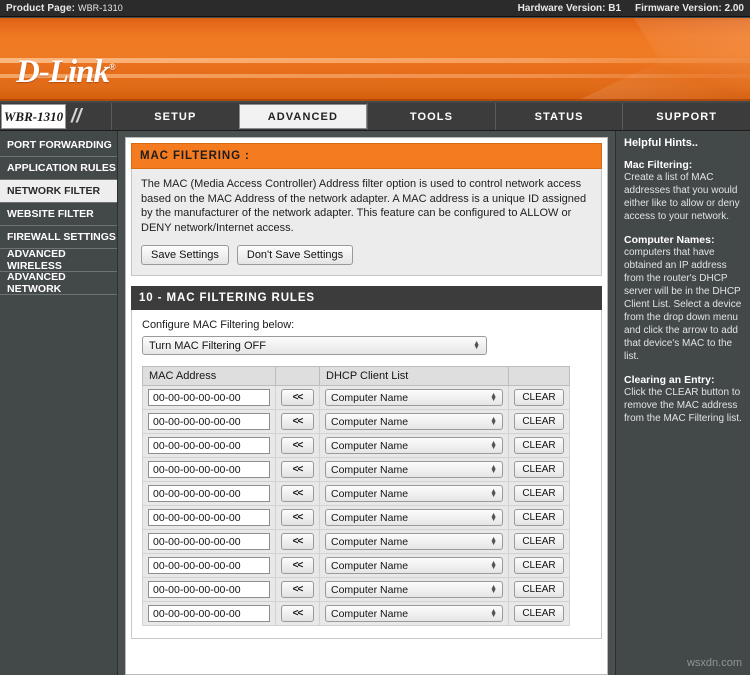 The image size is (750, 675). I want to click on tab-setup: SETUP, so click(175, 116).